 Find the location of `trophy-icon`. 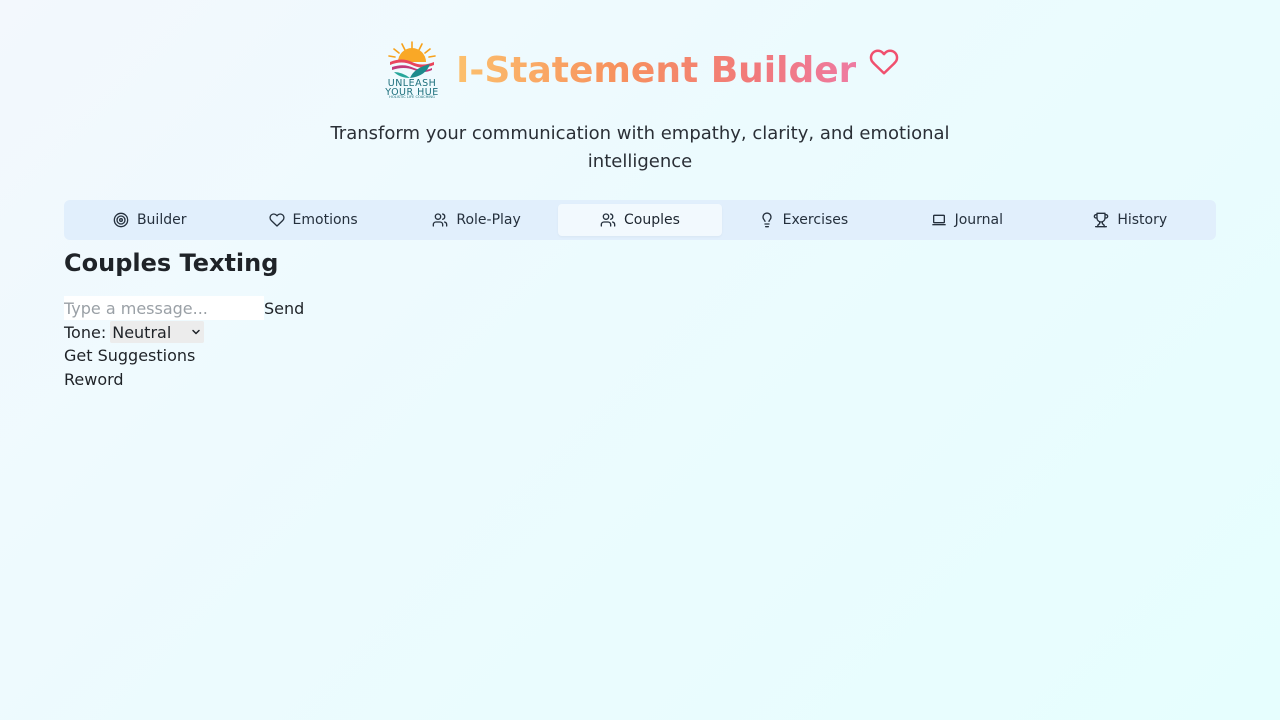

trophy-icon is located at coordinates (1101, 220).